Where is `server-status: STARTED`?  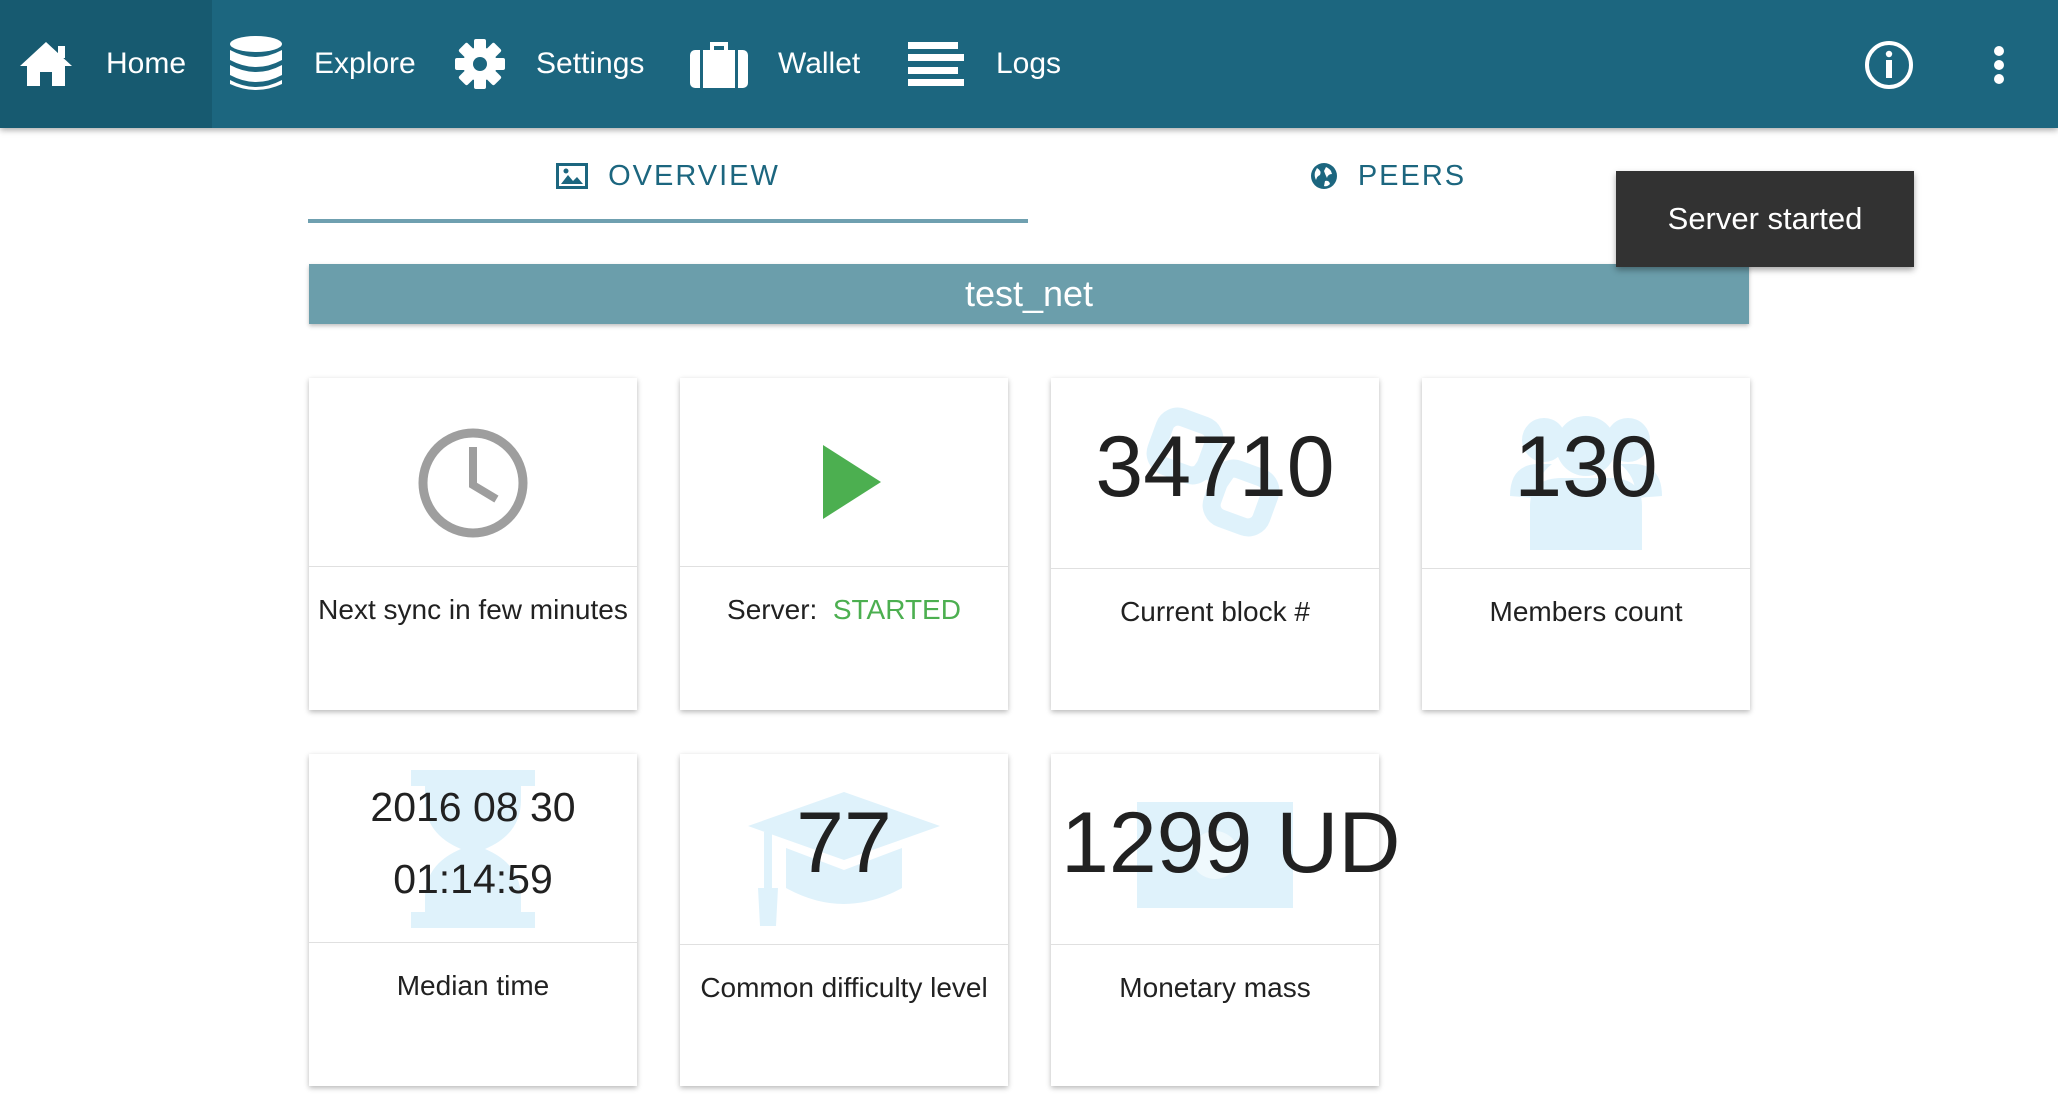 server-status: STARTED is located at coordinates (896, 609).